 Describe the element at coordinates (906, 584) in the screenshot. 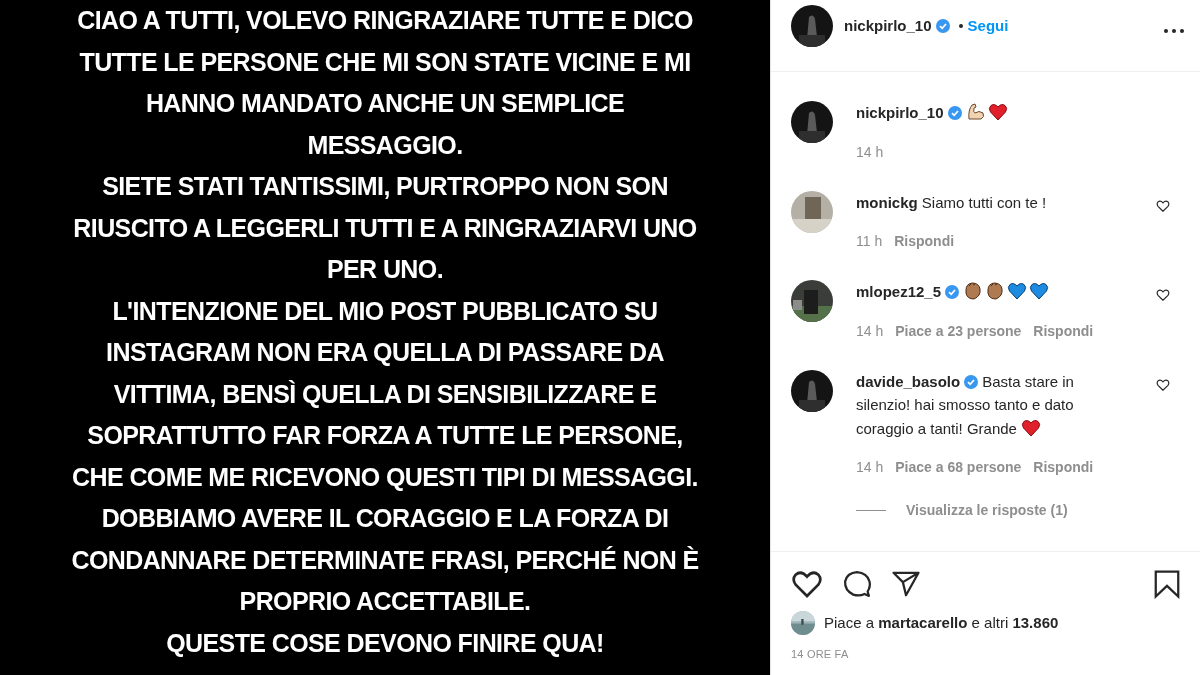

I see `share-icon` at that location.